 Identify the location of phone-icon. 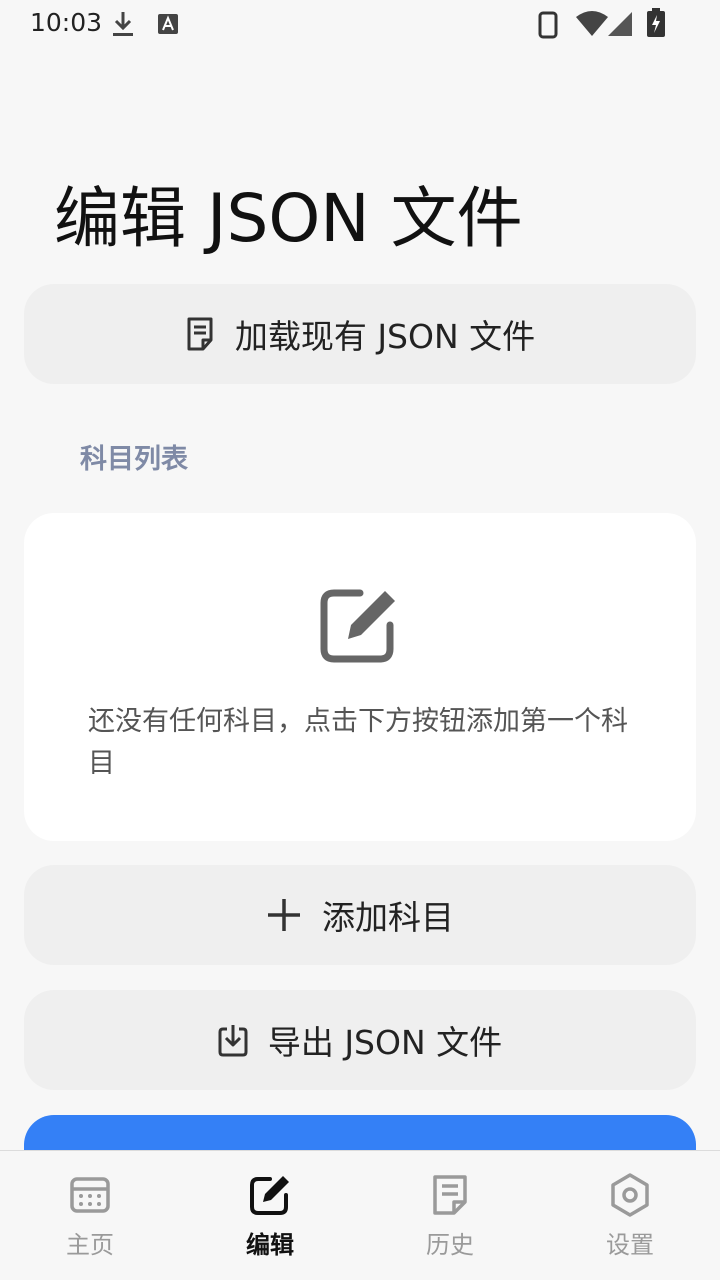
(548, 27).